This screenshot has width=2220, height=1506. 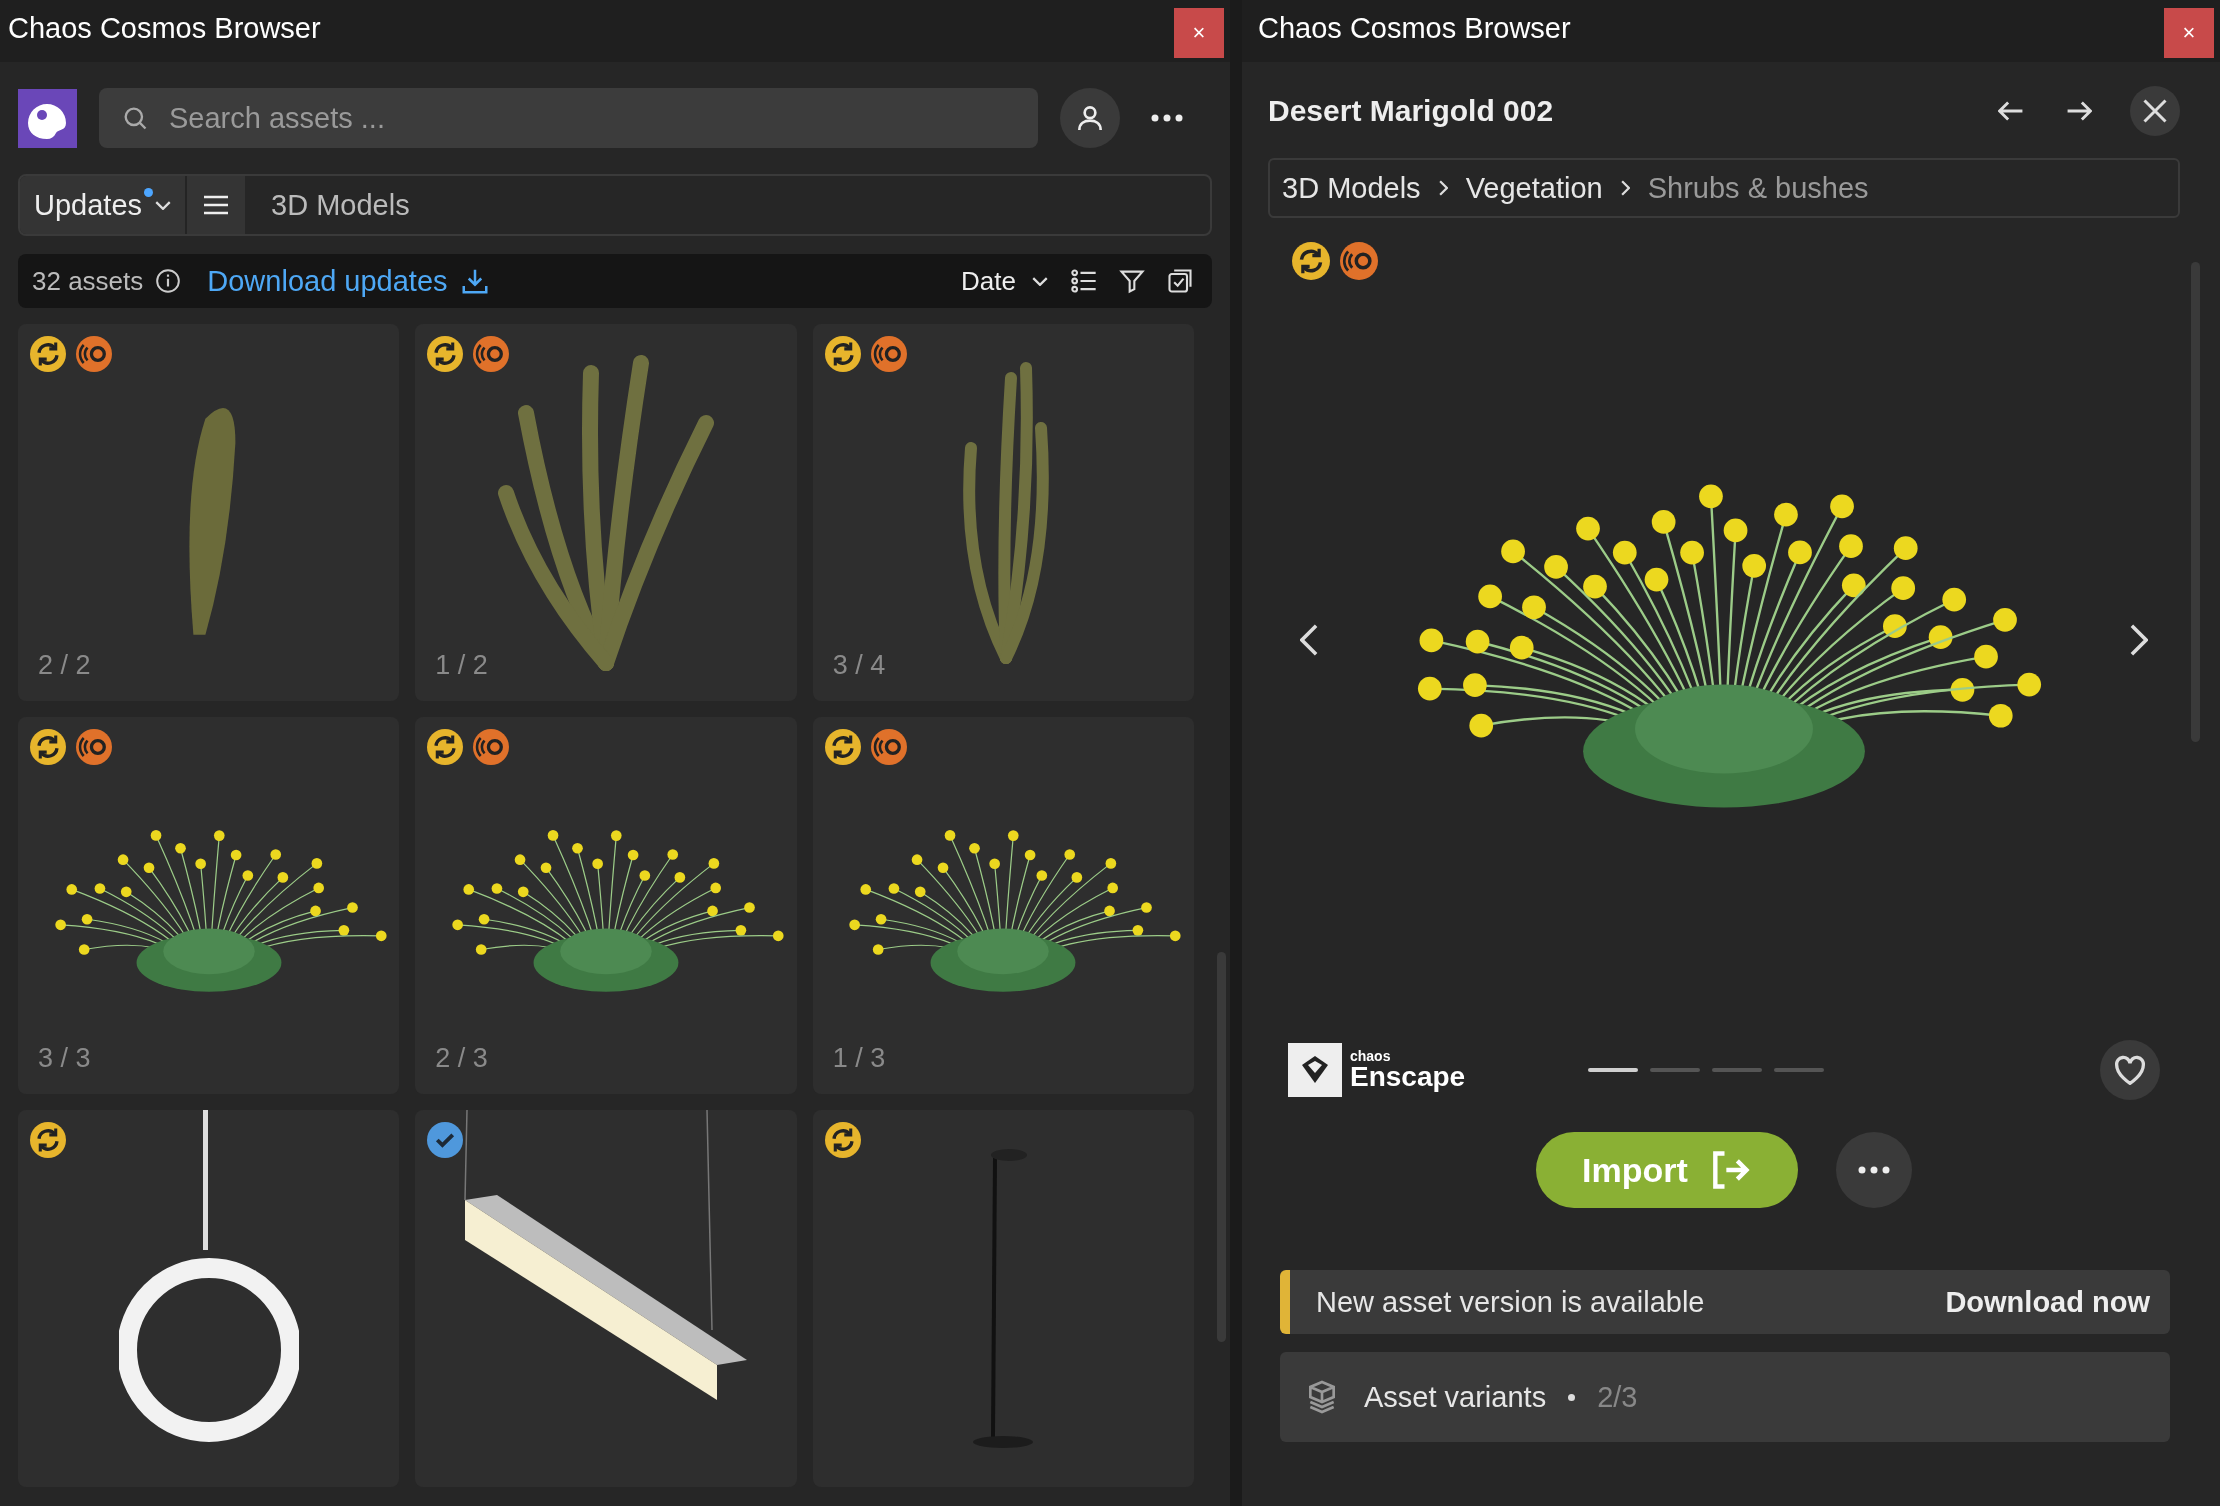 What do you see at coordinates (340, 205) in the screenshot?
I see `category-label: 3D Models` at bounding box center [340, 205].